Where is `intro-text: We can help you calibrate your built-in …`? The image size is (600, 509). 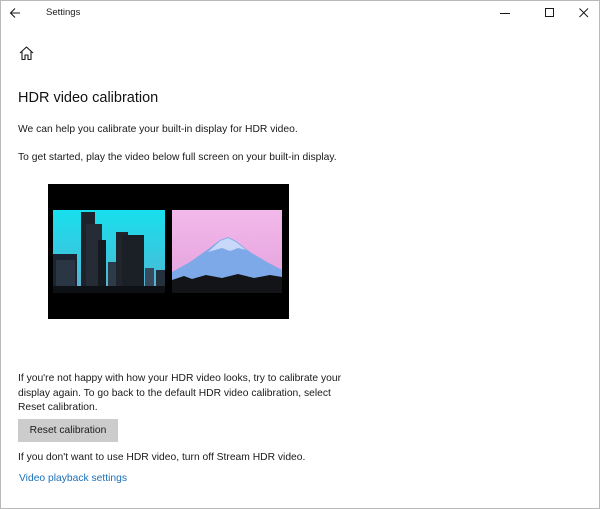
intro-text: We can help you calibrate your built-in … is located at coordinates (158, 129).